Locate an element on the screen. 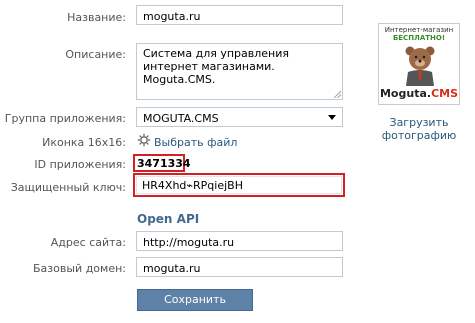 The height and width of the screenshot is (323, 475). choose-file-link: Выбрать файл is located at coordinates (195, 142).